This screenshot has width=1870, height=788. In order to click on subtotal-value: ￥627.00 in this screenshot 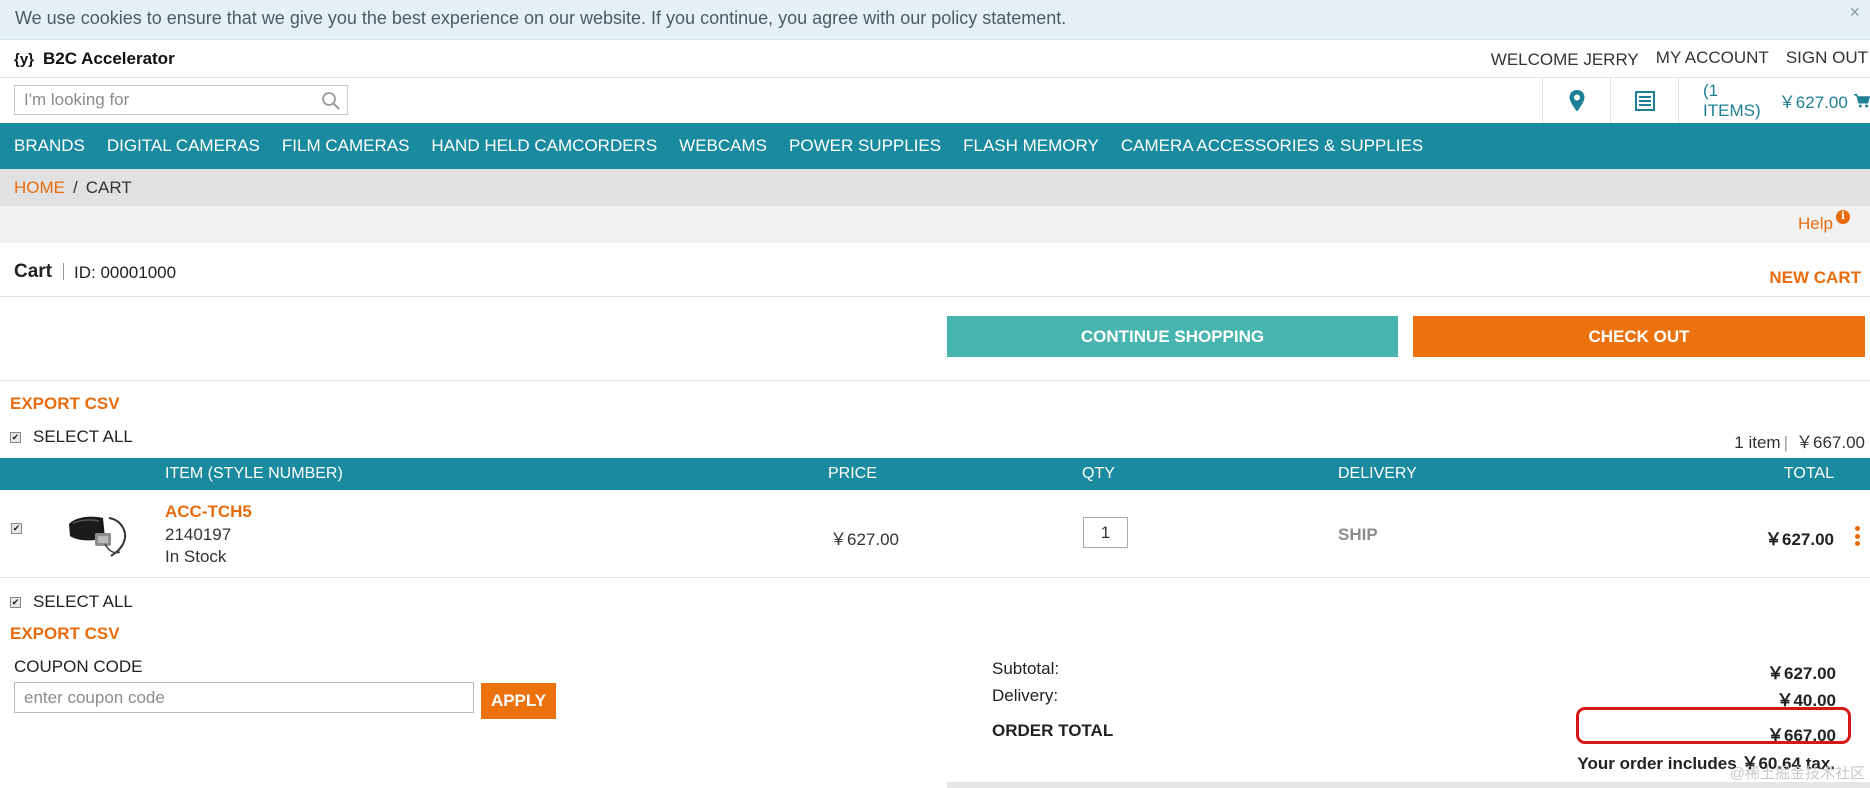, I will do `click(1801, 673)`.